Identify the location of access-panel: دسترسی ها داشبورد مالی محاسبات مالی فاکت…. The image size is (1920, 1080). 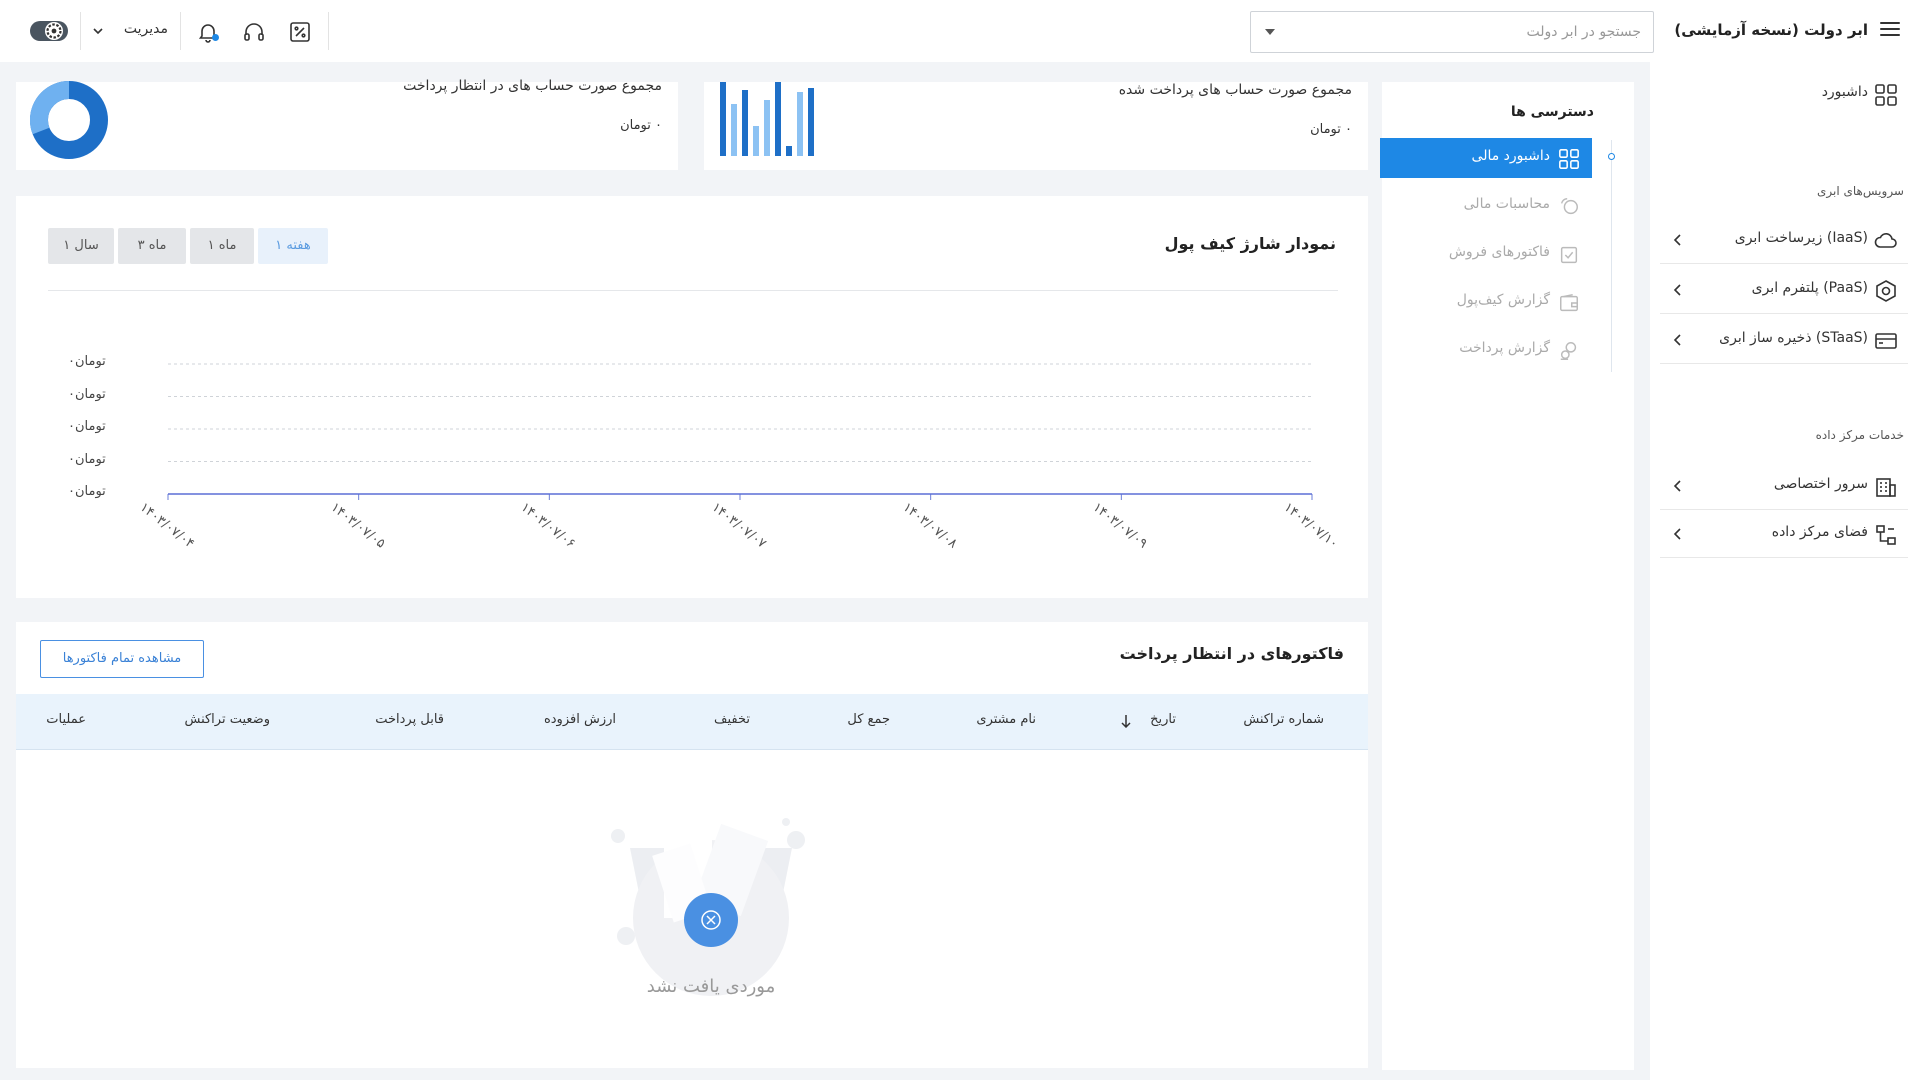
(1507, 576).